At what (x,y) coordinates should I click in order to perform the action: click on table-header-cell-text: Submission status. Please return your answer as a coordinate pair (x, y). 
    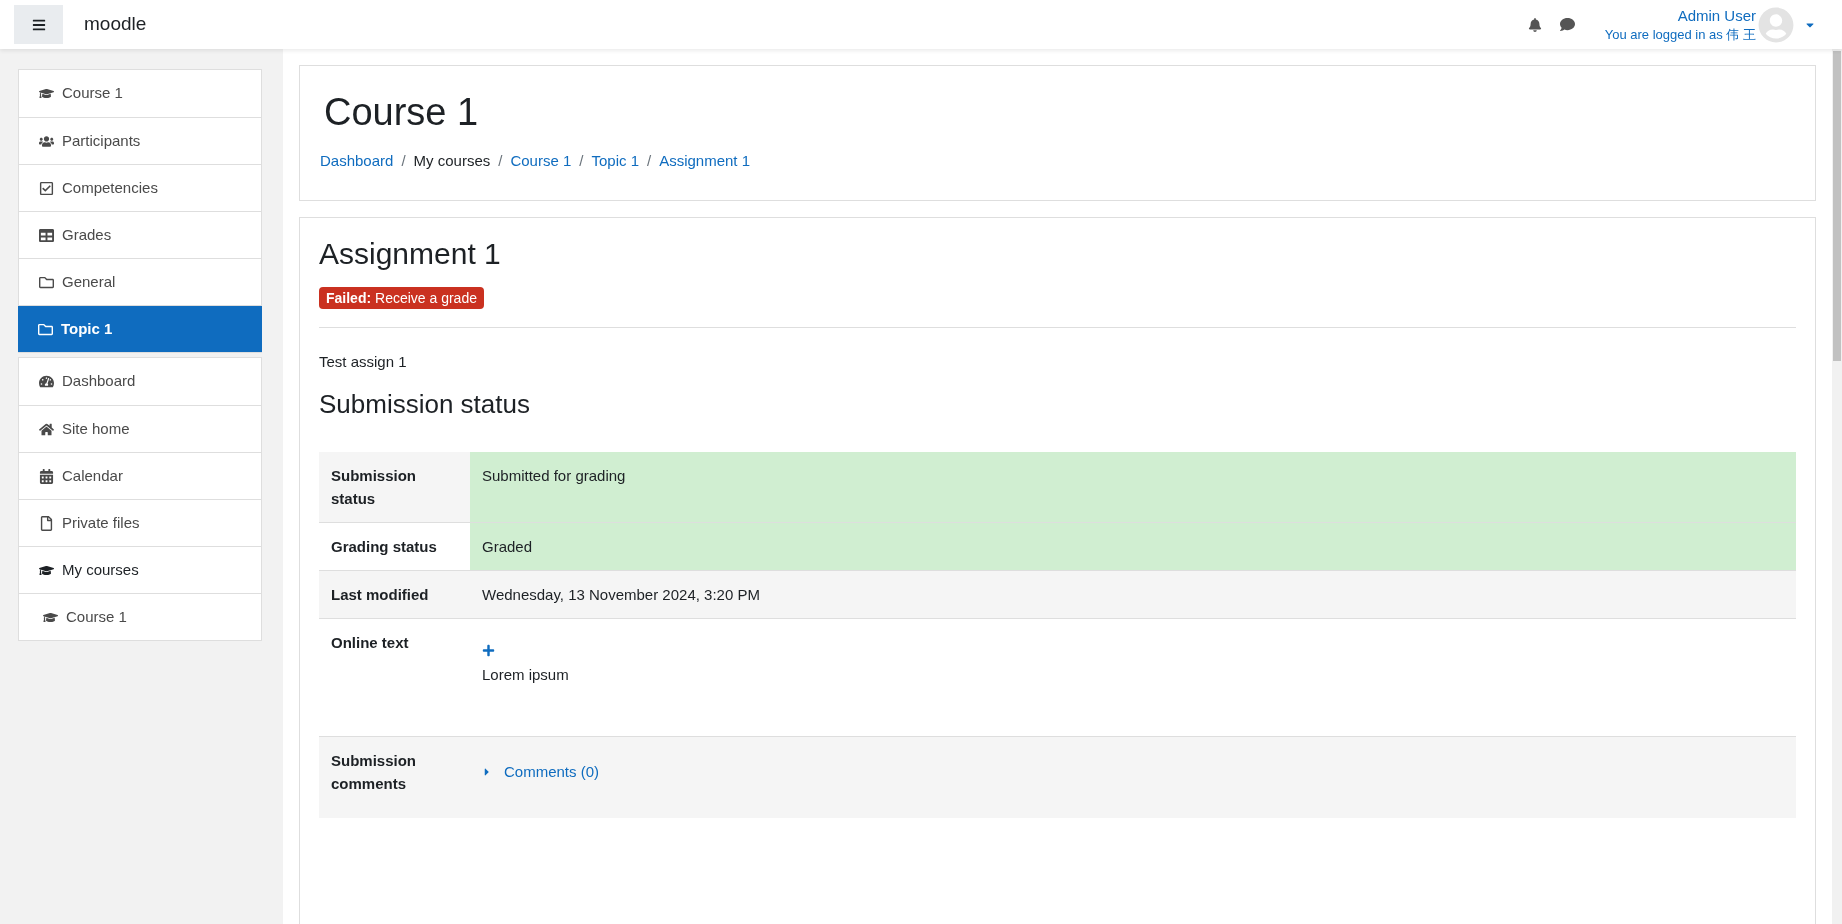
    Looking at the image, I should click on (373, 487).